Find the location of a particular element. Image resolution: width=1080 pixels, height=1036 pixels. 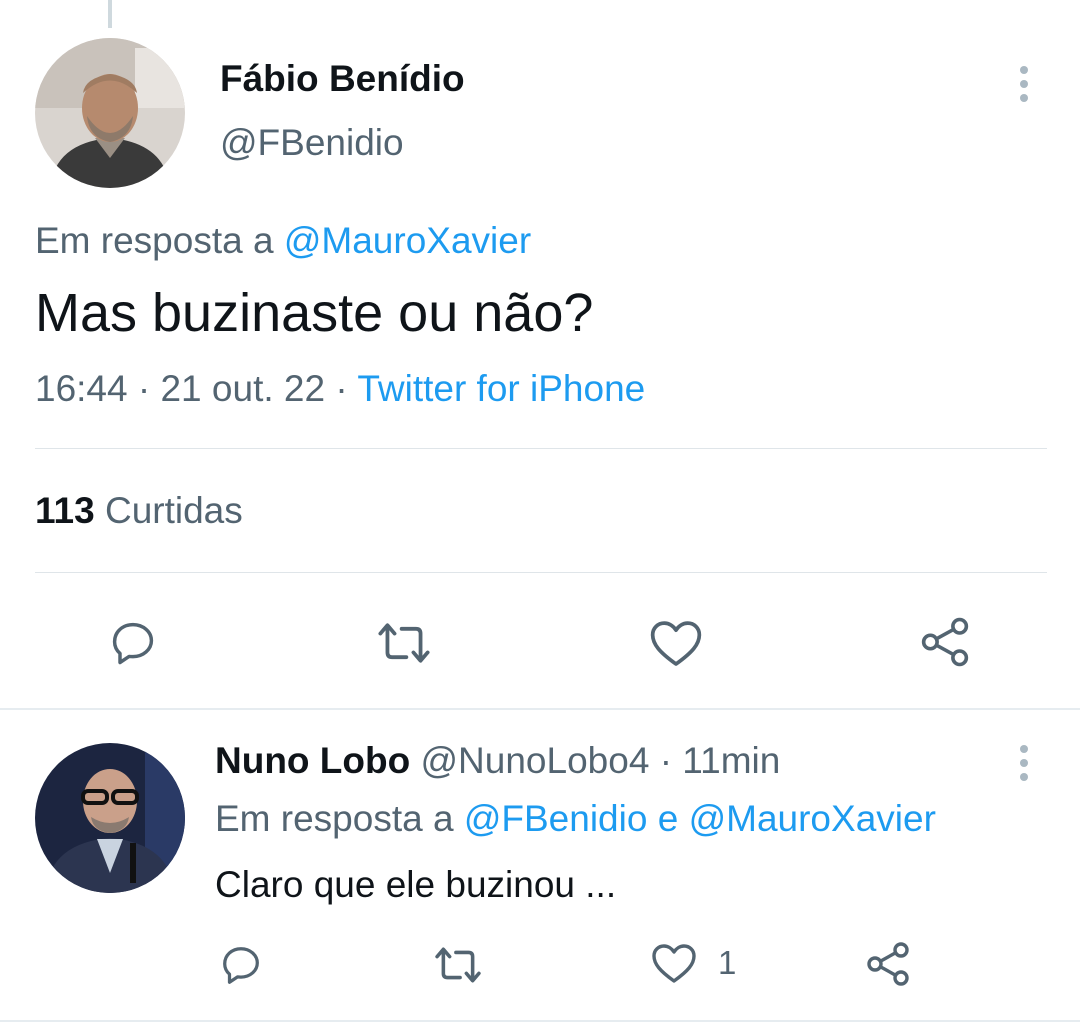

tweet-meta: 16:44 · 21 out. 22 · Twitter for iPhone is located at coordinates (340, 389).